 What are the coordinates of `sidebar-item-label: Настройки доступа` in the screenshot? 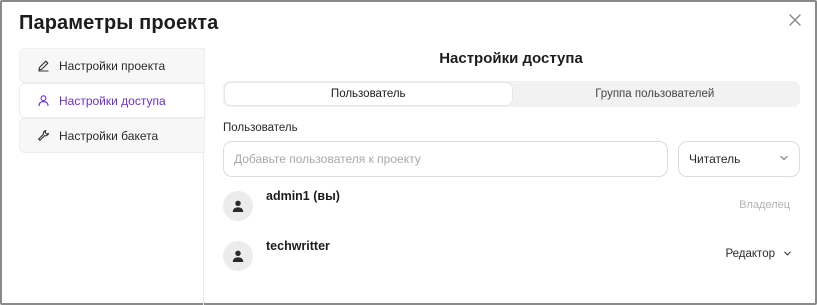 It's located at (112, 100).